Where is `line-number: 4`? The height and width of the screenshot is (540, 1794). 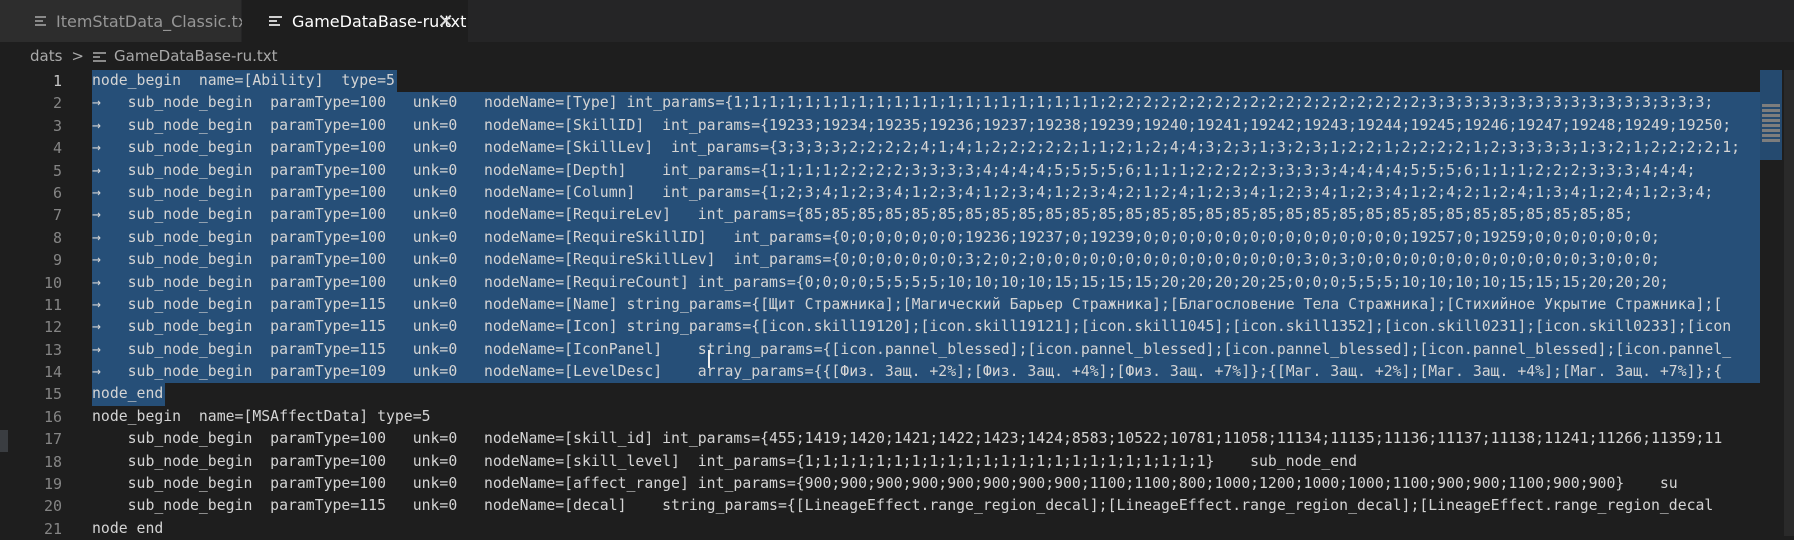 line-number: 4 is located at coordinates (57, 148).